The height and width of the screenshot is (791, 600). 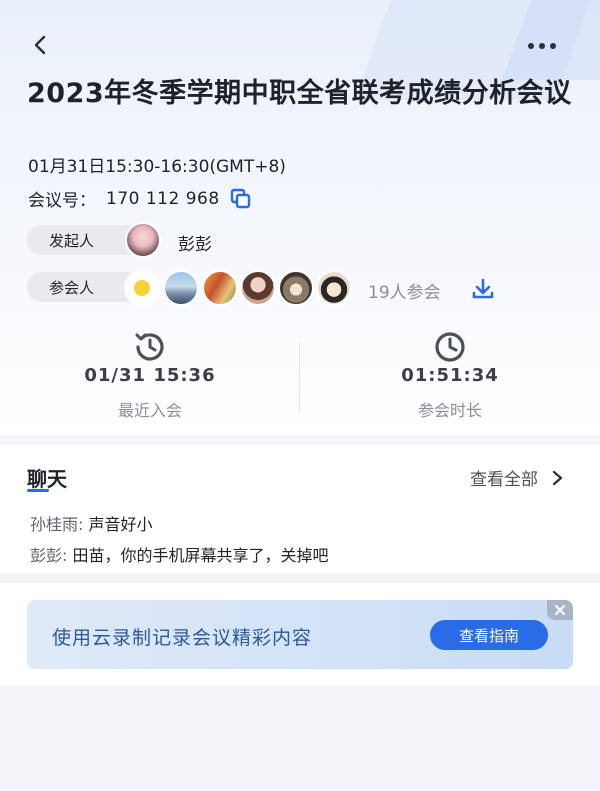 I want to click on chevron-left-icon, so click(x=40, y=45).